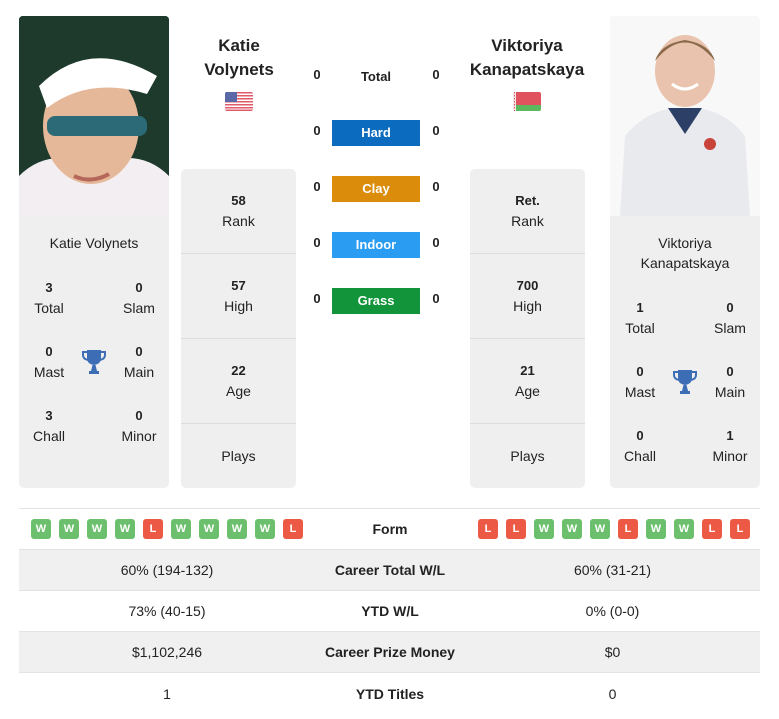  What do you see at coordinates (527, 285) in the screenshot?
I see `stat-high-value: 700` at bounding box center [527, 285].